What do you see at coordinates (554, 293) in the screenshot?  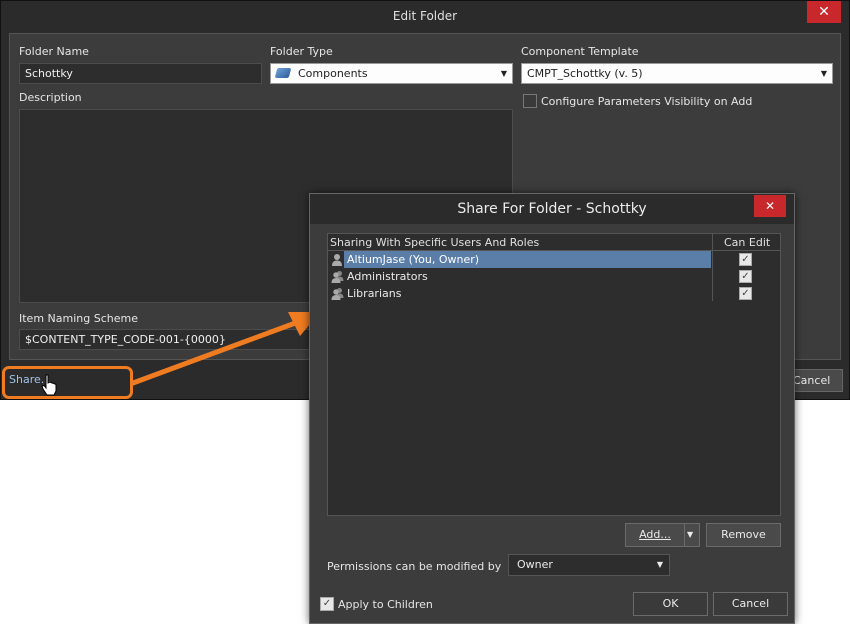 I see `table-row: Librarians ✓` at bounding box center [554, 293].